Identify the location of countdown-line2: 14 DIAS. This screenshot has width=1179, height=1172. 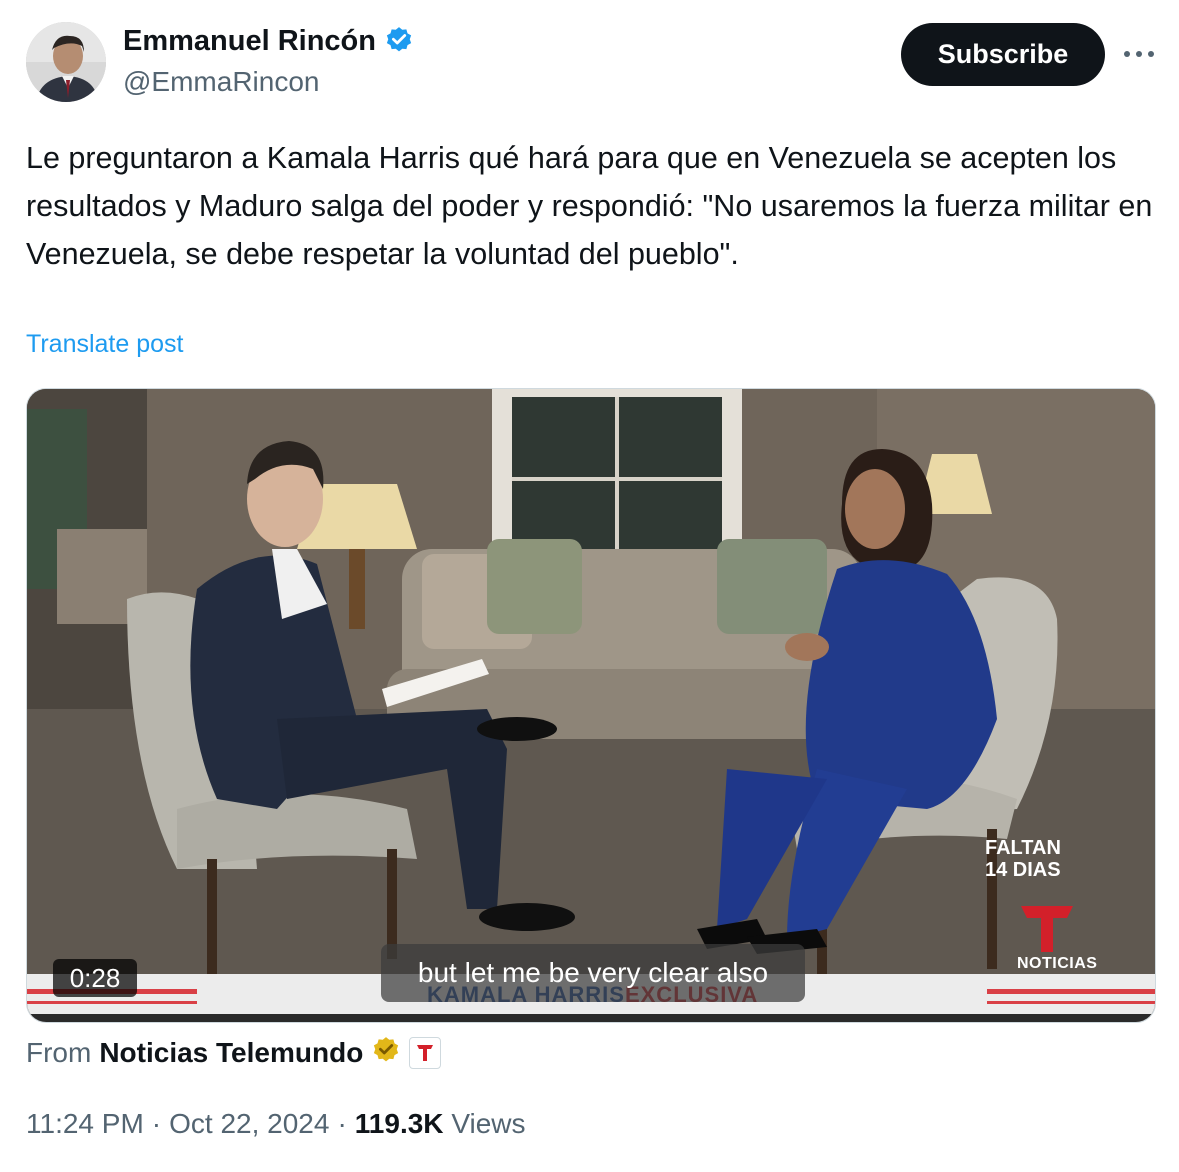
(1023, 870).